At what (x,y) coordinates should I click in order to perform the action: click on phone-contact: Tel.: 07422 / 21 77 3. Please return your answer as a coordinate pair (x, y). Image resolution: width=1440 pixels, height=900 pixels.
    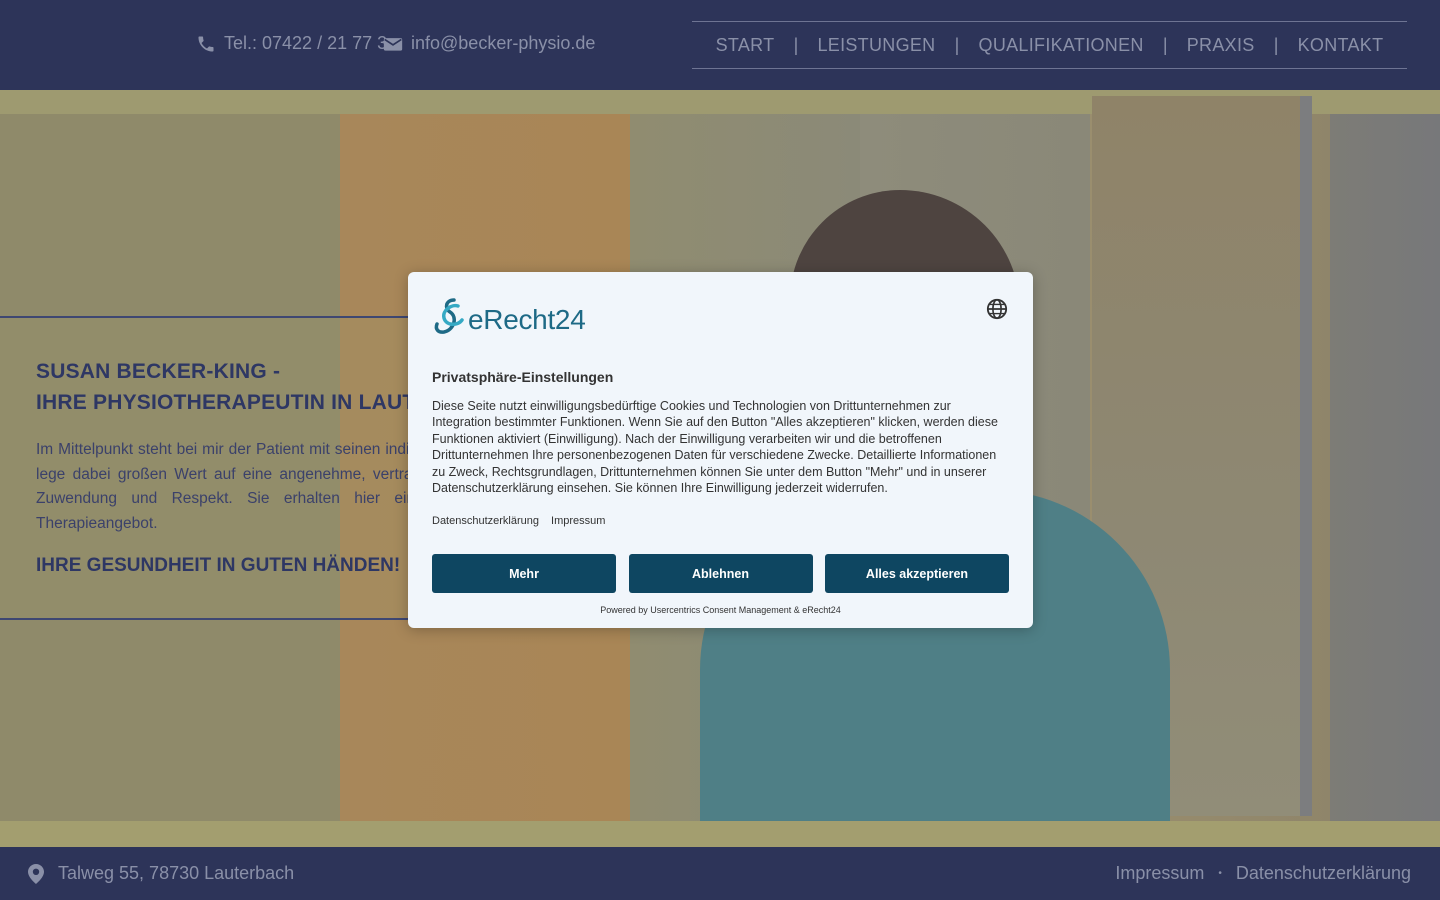
    Looking at the image, I should click on (291, 43).